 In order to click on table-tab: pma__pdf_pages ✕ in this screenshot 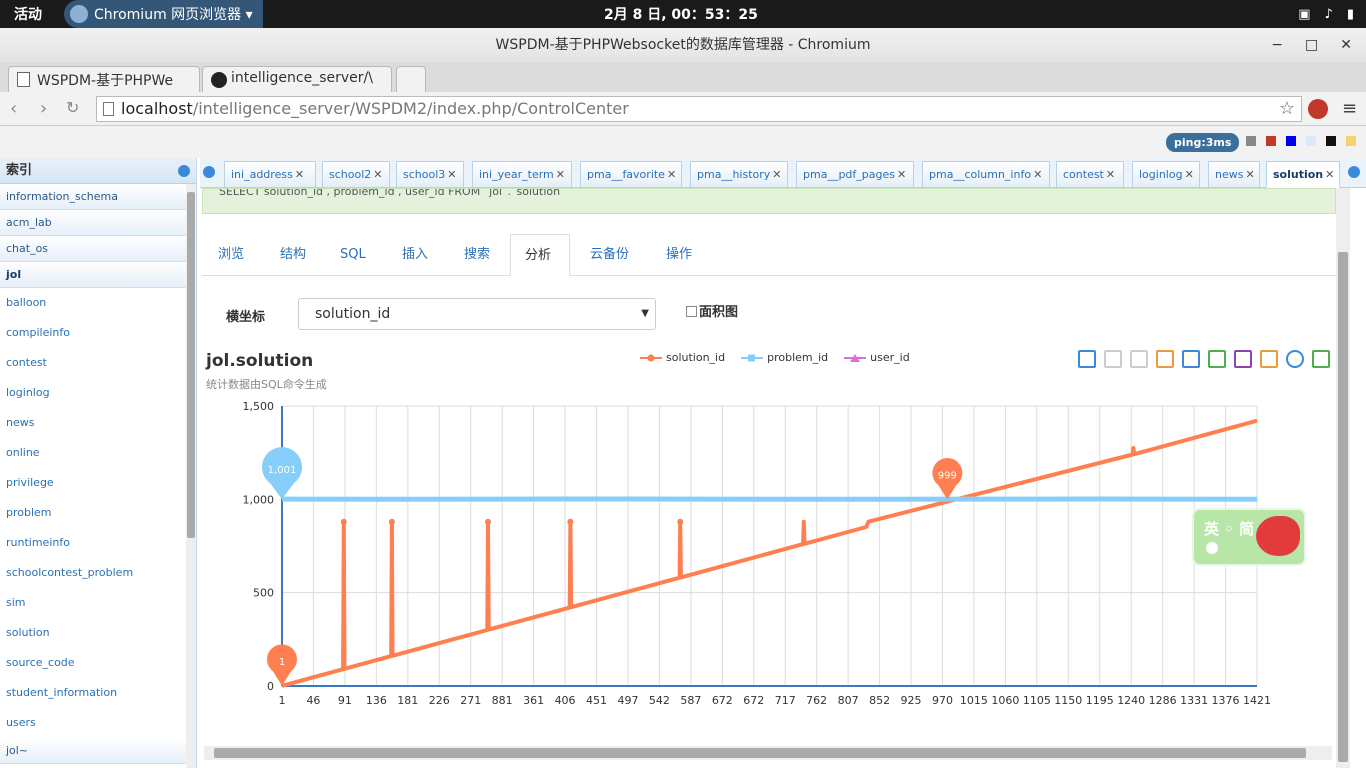, I will do `click(855, 174)`.